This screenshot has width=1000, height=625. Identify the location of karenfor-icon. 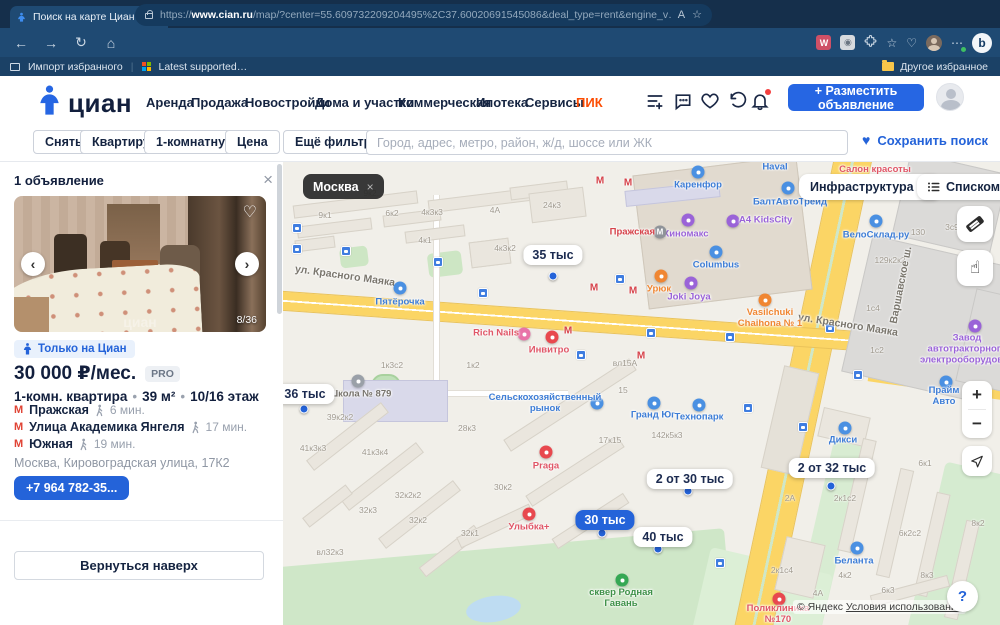
(698, 172).